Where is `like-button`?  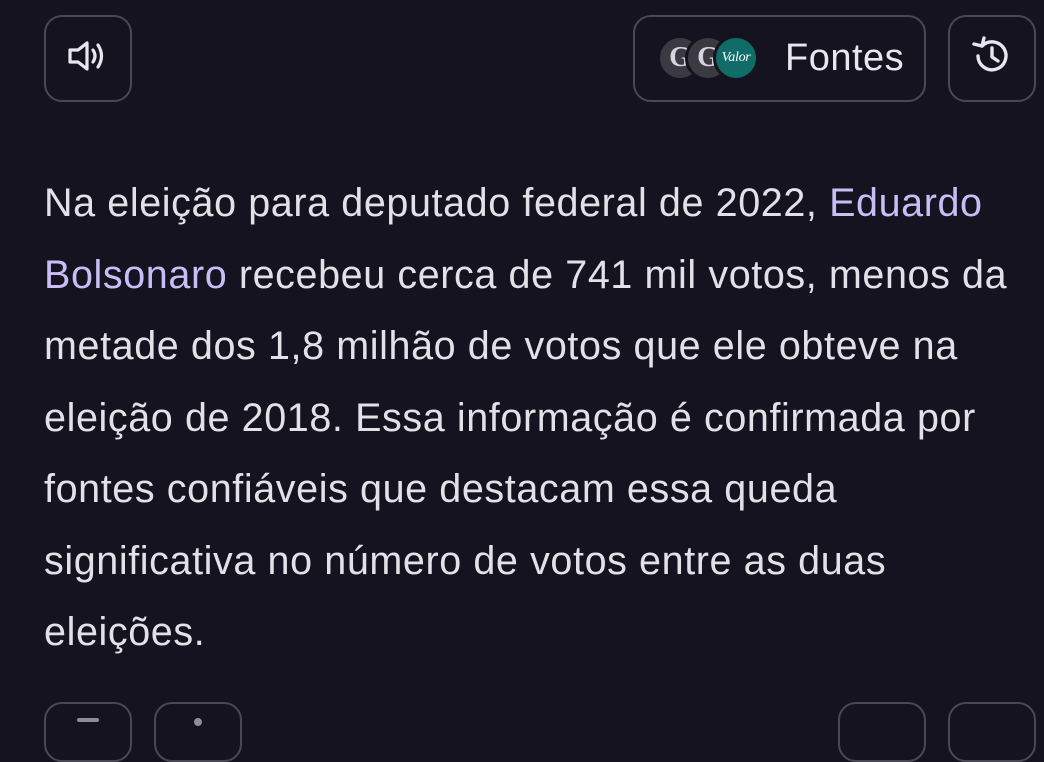
like-button is located at coordinates (882, 732).